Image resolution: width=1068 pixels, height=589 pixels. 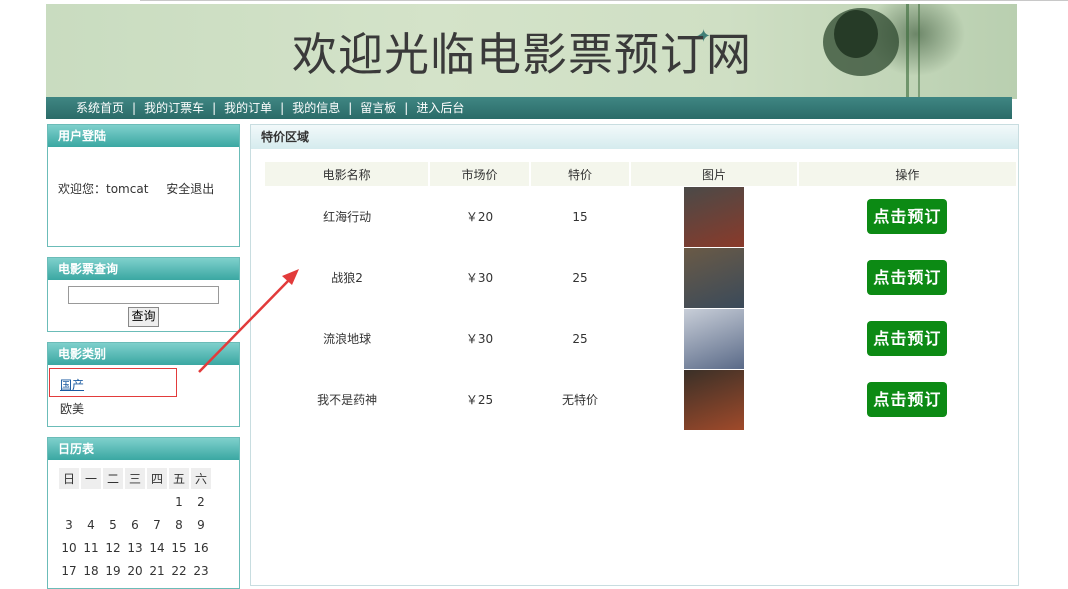 I want to click on table-row: 红海行动 ￥20 15 点击预订, so click(x=641, y=216).